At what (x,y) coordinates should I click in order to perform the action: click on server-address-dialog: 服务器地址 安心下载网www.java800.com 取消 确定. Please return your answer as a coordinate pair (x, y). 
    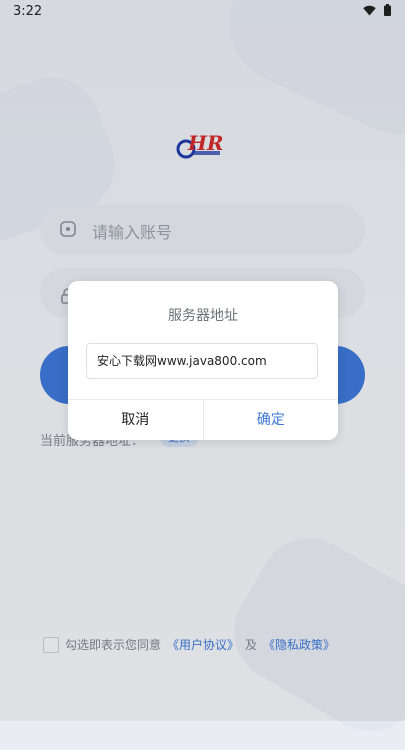
    Looking at the image, I should click on (203, 360).